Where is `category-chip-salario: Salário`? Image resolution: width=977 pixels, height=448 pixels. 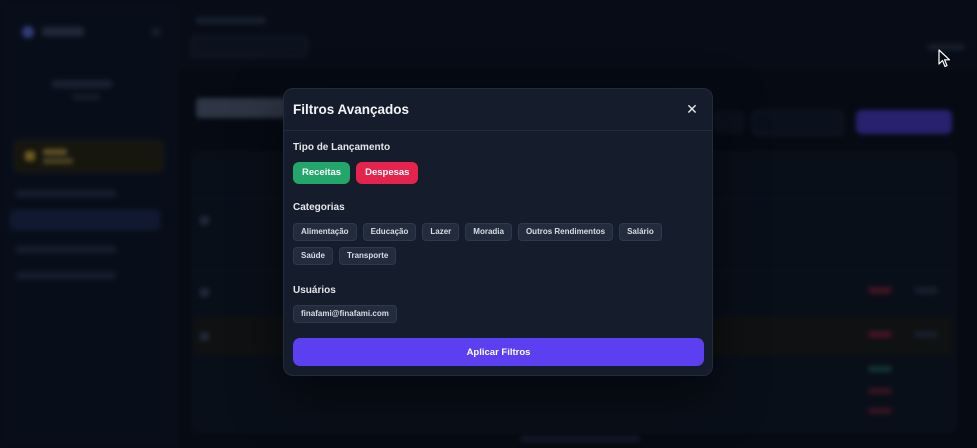 category-chip-salario: Salário is located at coordinates (640, 232).